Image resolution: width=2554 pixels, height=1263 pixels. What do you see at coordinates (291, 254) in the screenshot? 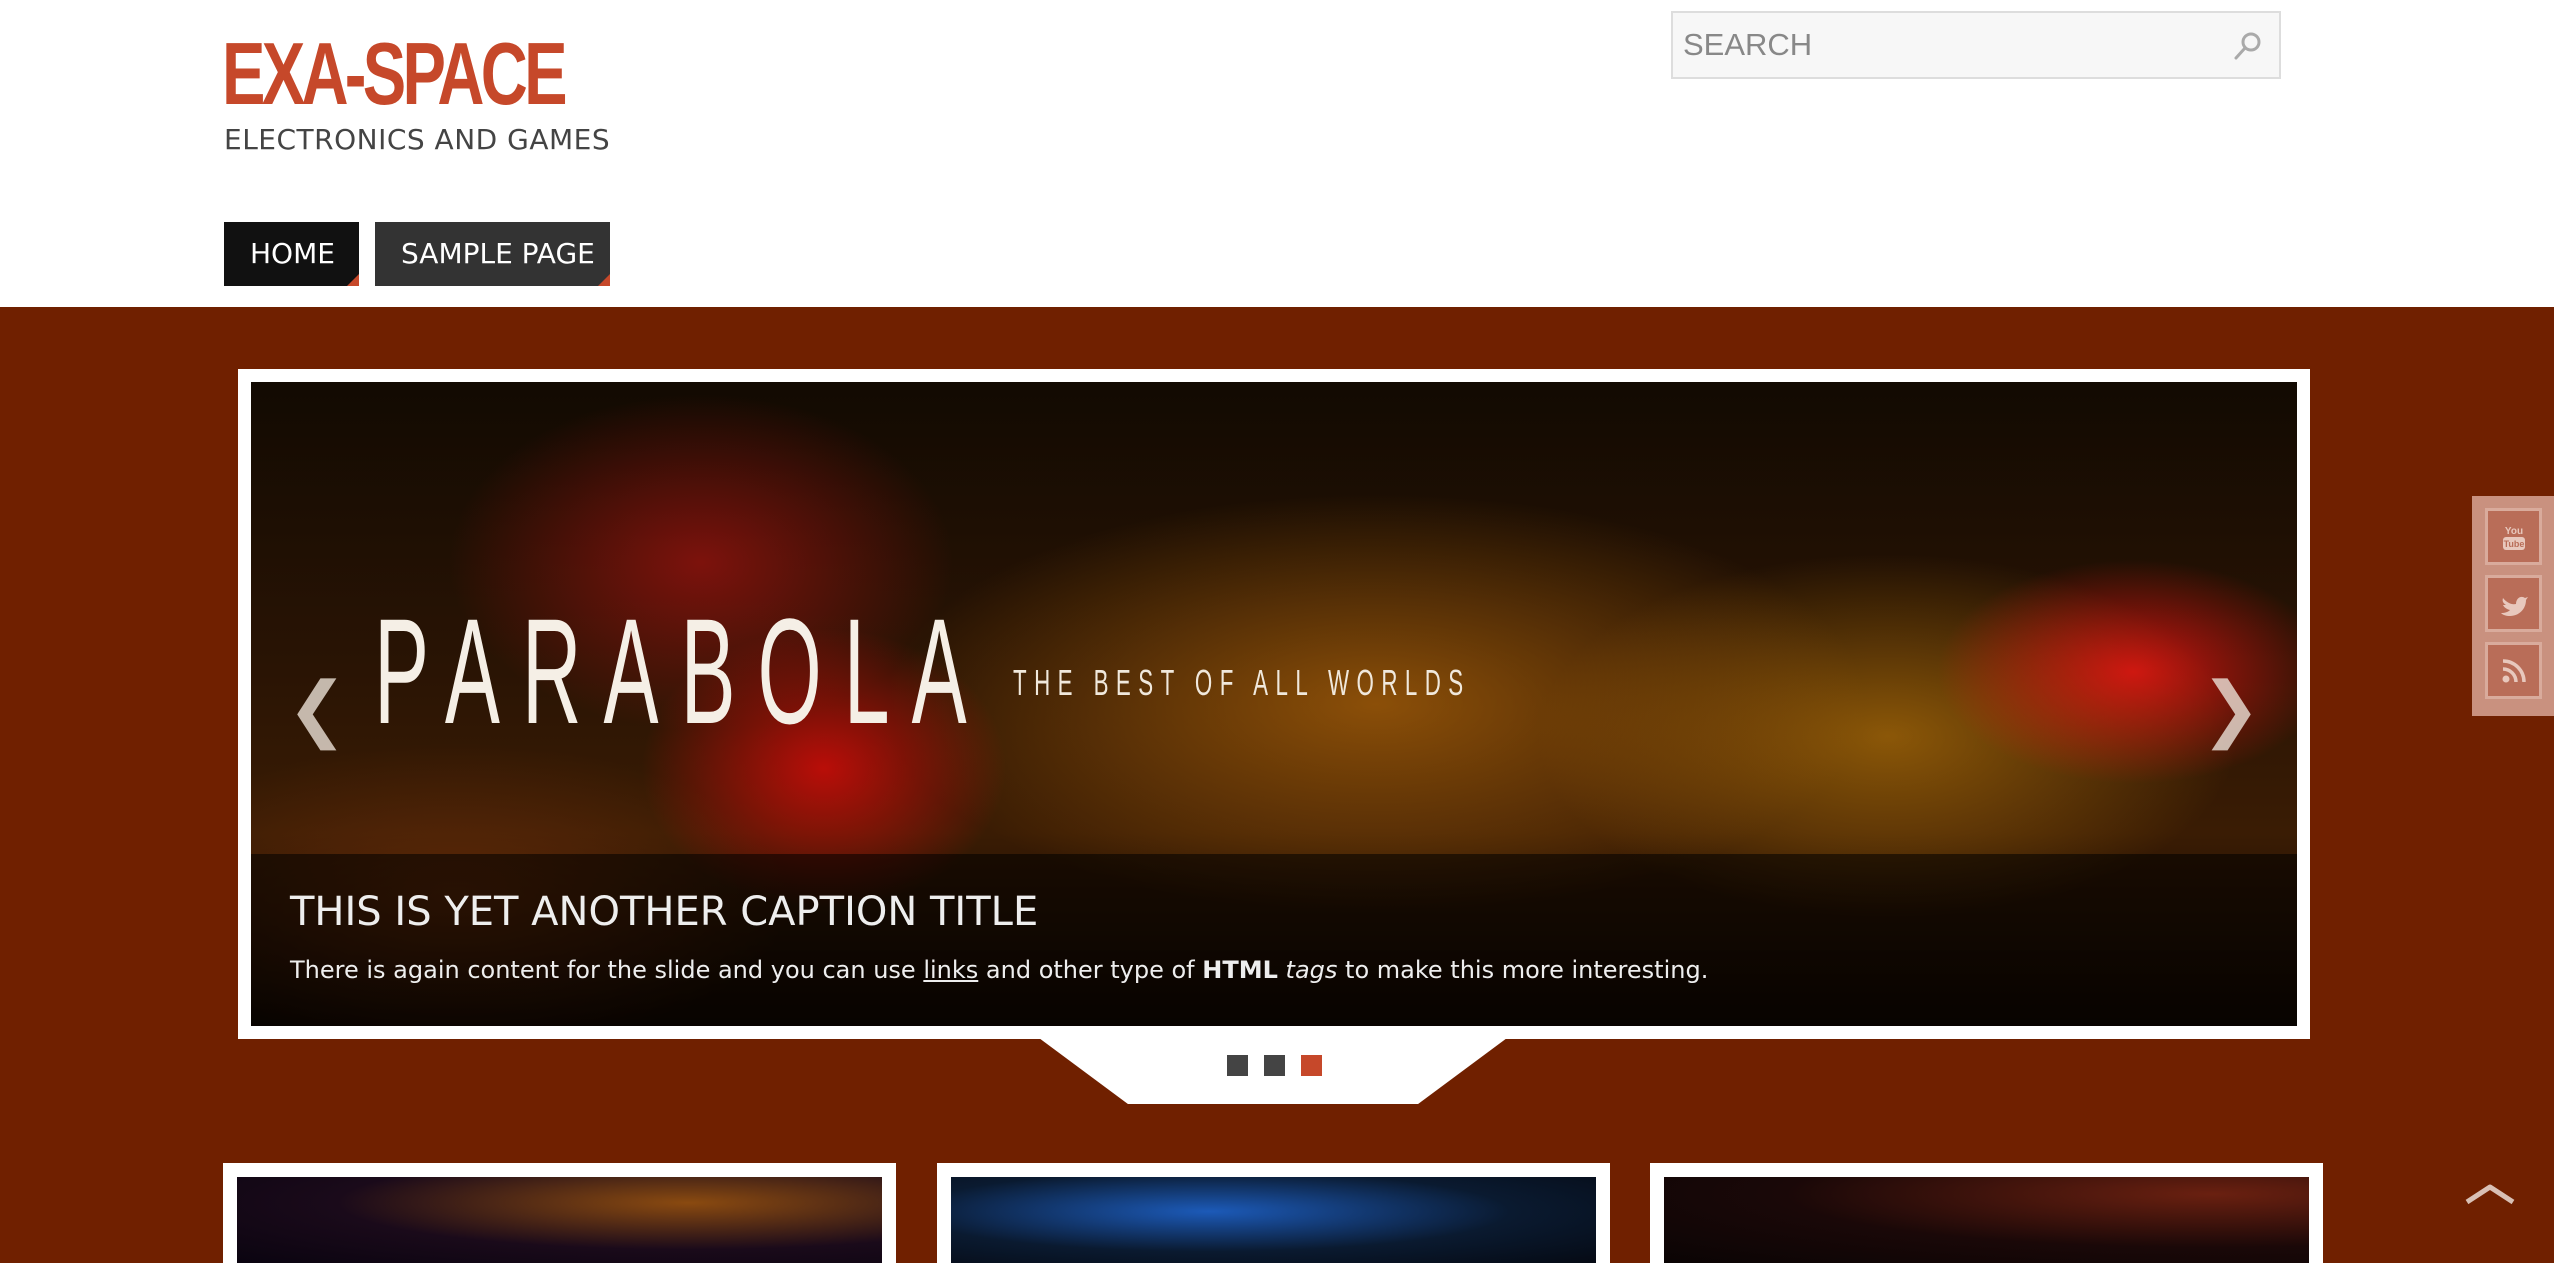
I see `nav-item-home: HOME` at bounding box center [291, 254].